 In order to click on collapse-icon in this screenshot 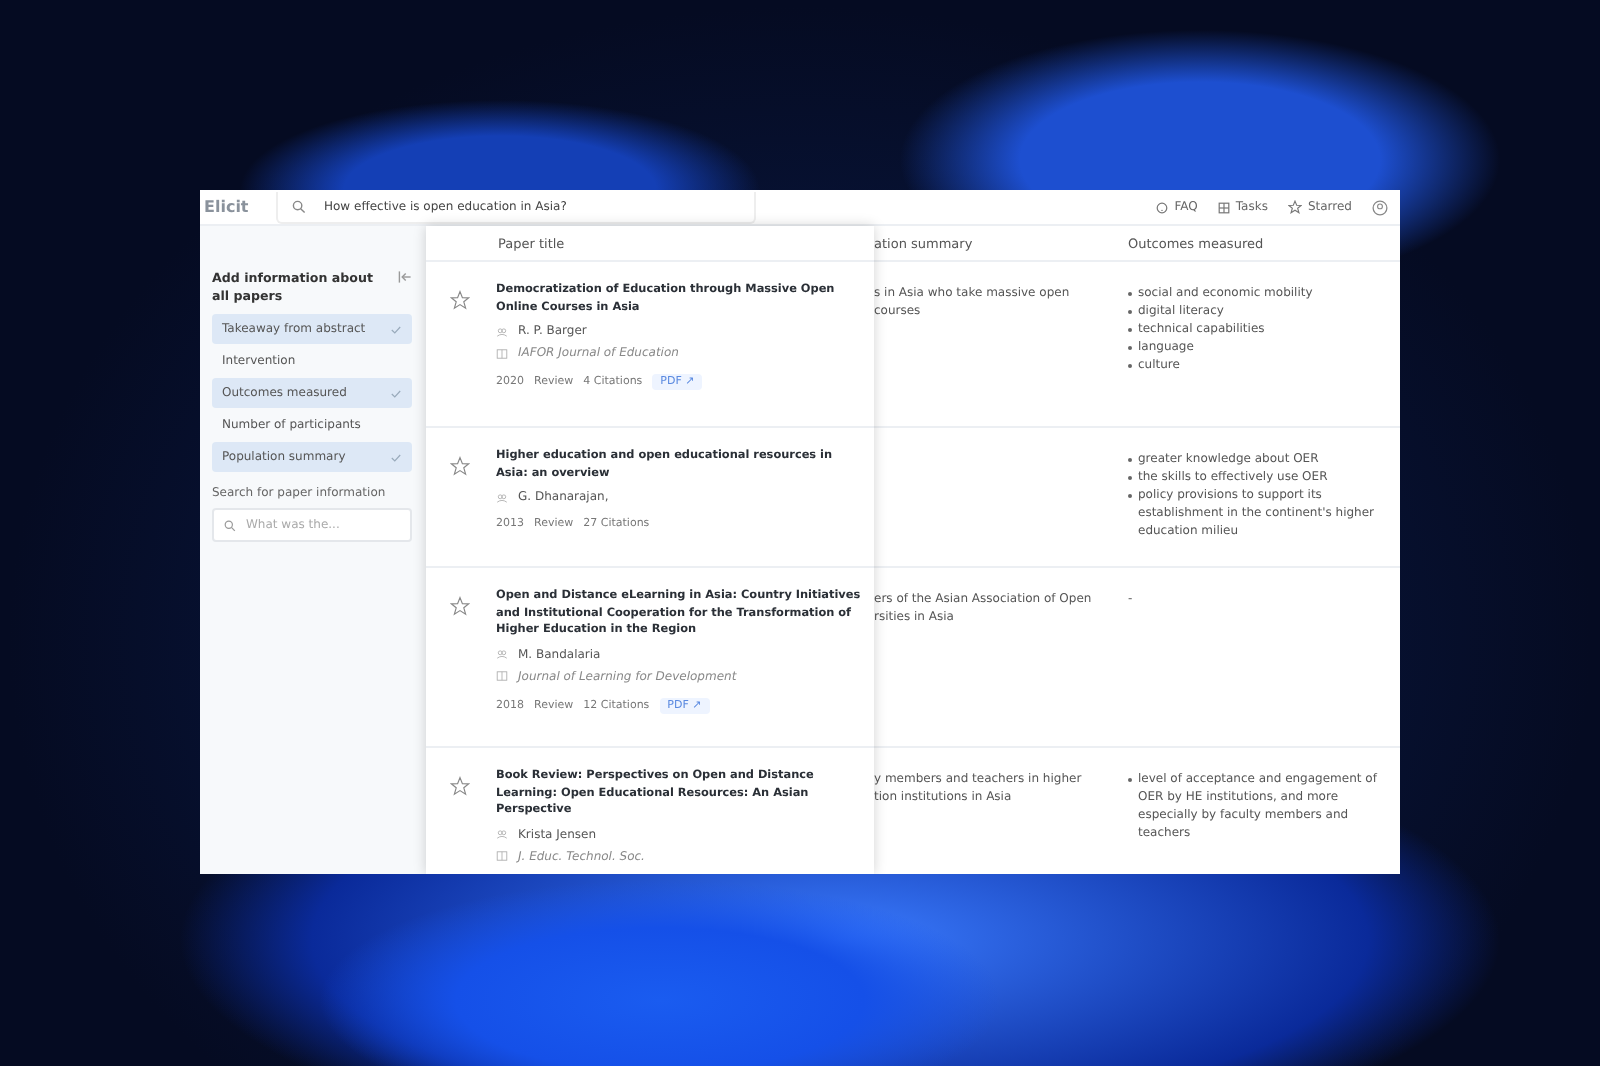, I will do `click(405, 277)`.